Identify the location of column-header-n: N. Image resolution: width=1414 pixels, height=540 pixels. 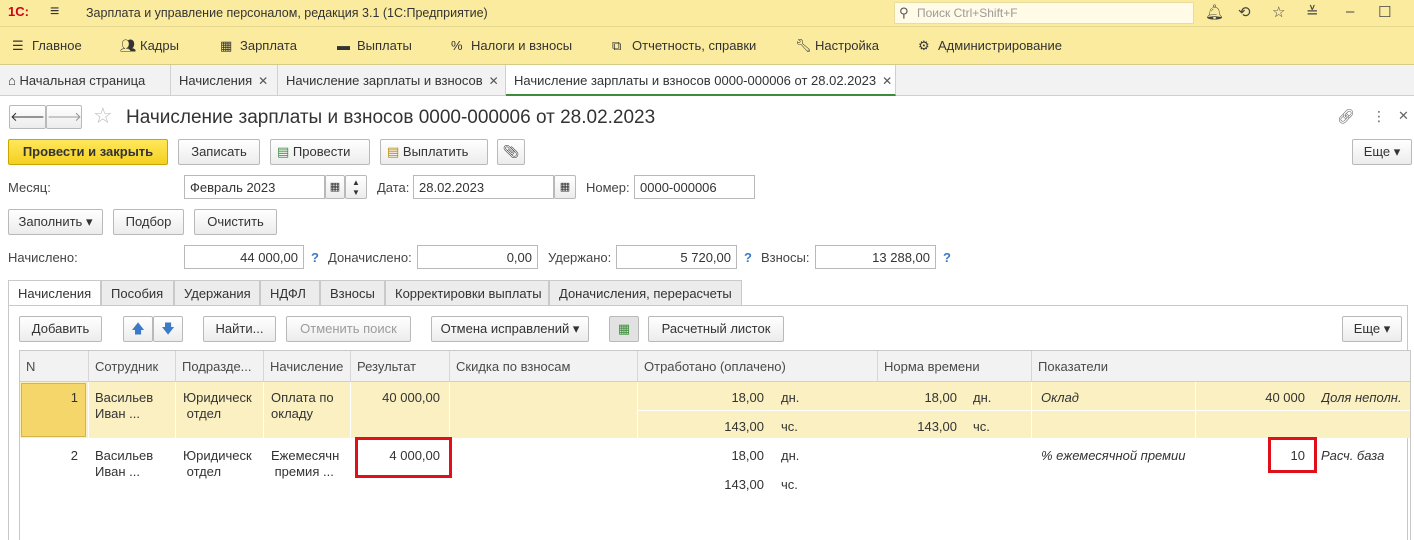
(54, 366).